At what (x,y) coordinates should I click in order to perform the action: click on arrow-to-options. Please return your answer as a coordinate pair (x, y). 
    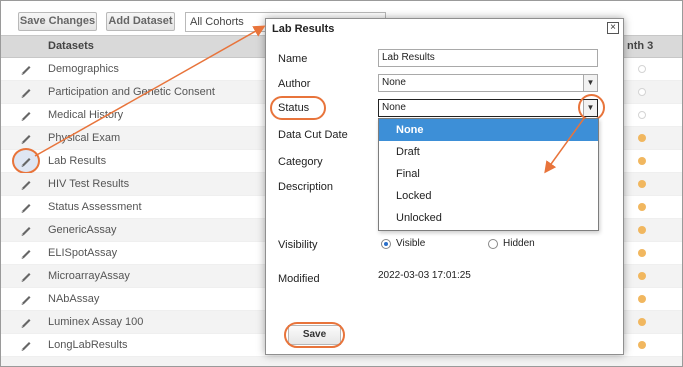
    Looking at the image, I should click on (565, 145).